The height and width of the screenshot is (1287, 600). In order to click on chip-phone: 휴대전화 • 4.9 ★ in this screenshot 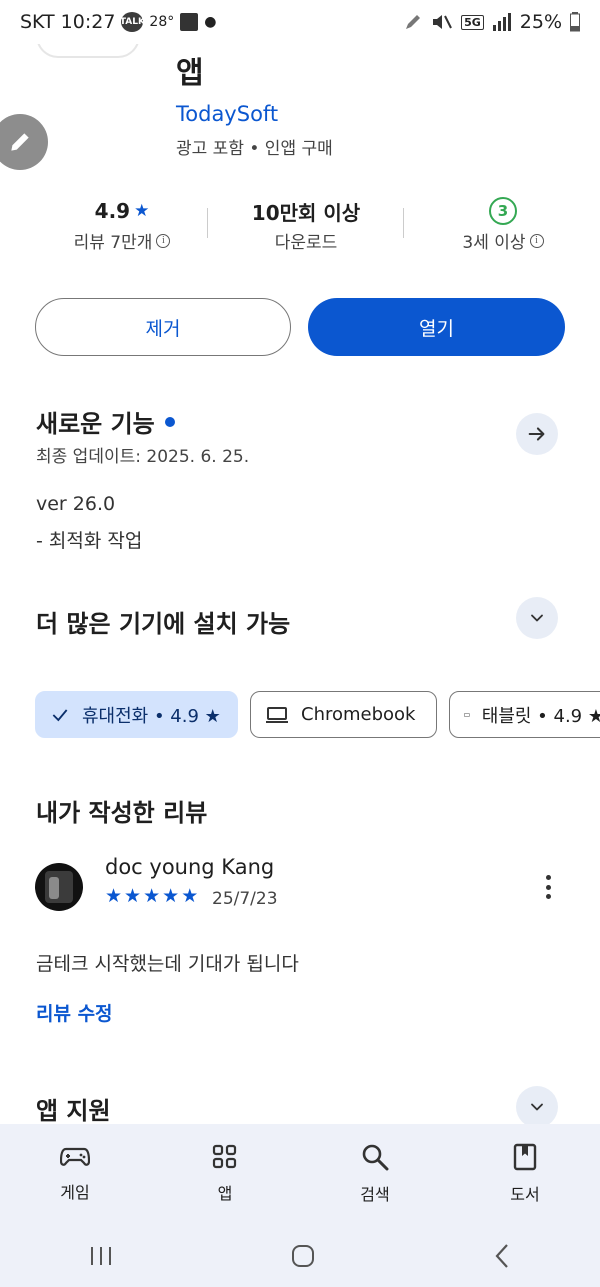, I will do `click(136, 714)`.